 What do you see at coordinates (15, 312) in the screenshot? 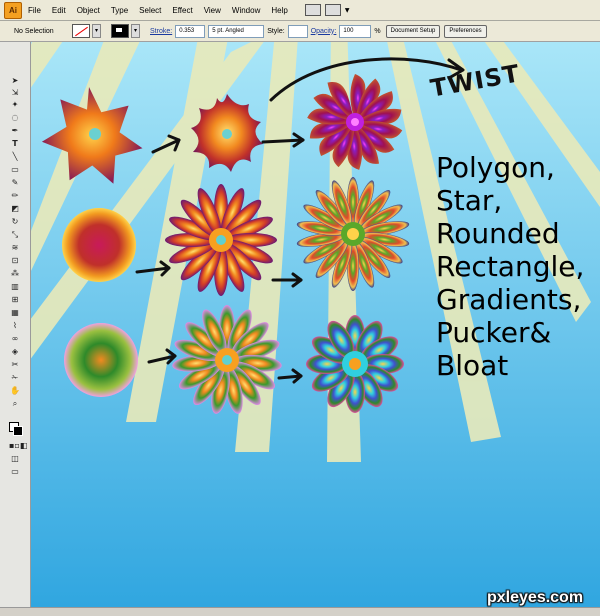
I see `gradient-tool-icon: ▦` at bounding box center [15, 312].